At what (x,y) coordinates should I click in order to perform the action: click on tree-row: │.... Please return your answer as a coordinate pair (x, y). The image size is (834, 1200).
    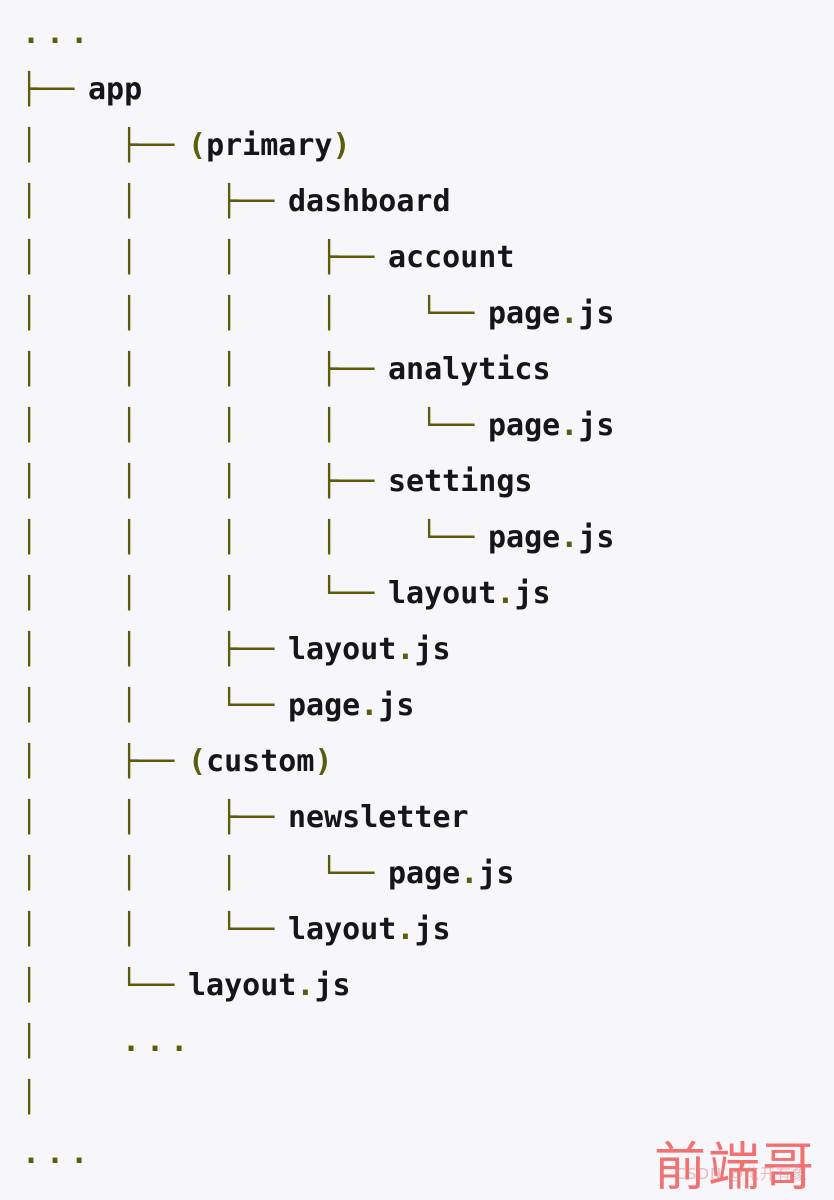
    Looking at the image, I should click on (417, 1042).